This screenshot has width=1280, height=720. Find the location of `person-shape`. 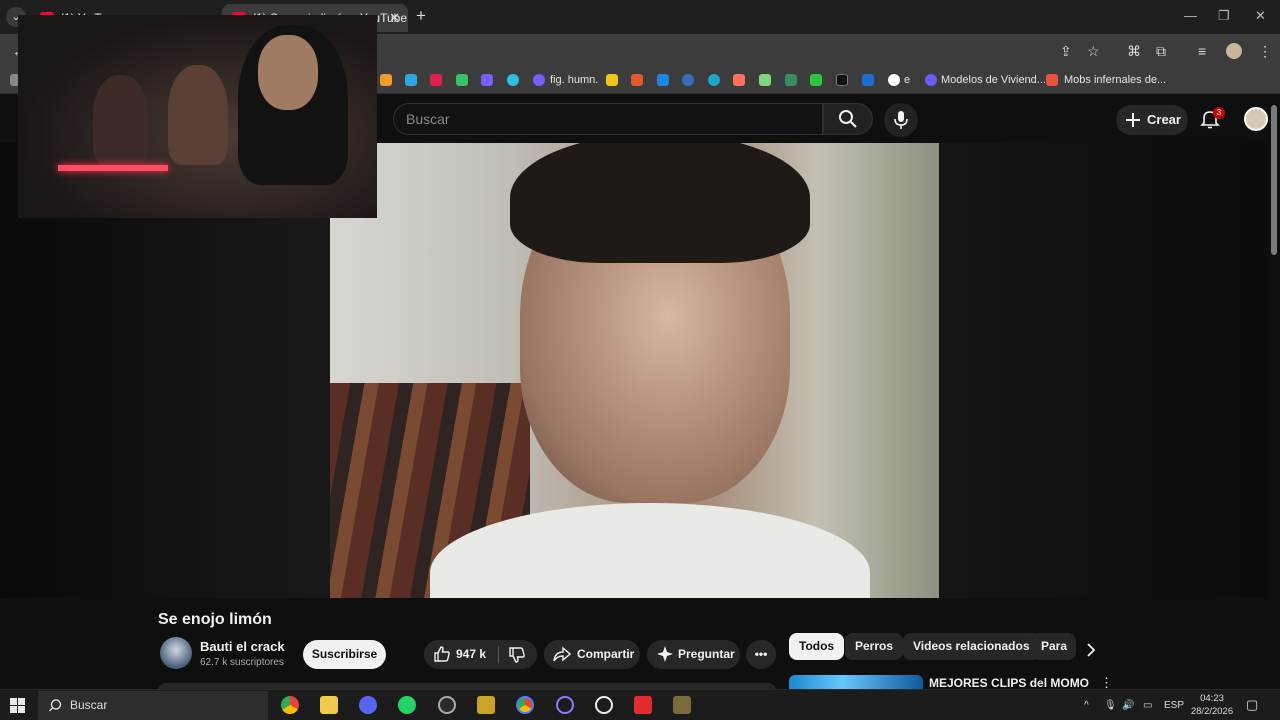

person-shape is located at coordinates (198, 115).